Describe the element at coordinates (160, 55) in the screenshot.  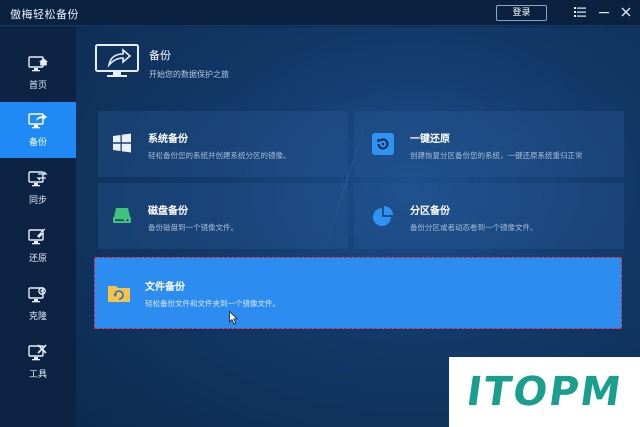
I see `page-title: 备份` at that location.